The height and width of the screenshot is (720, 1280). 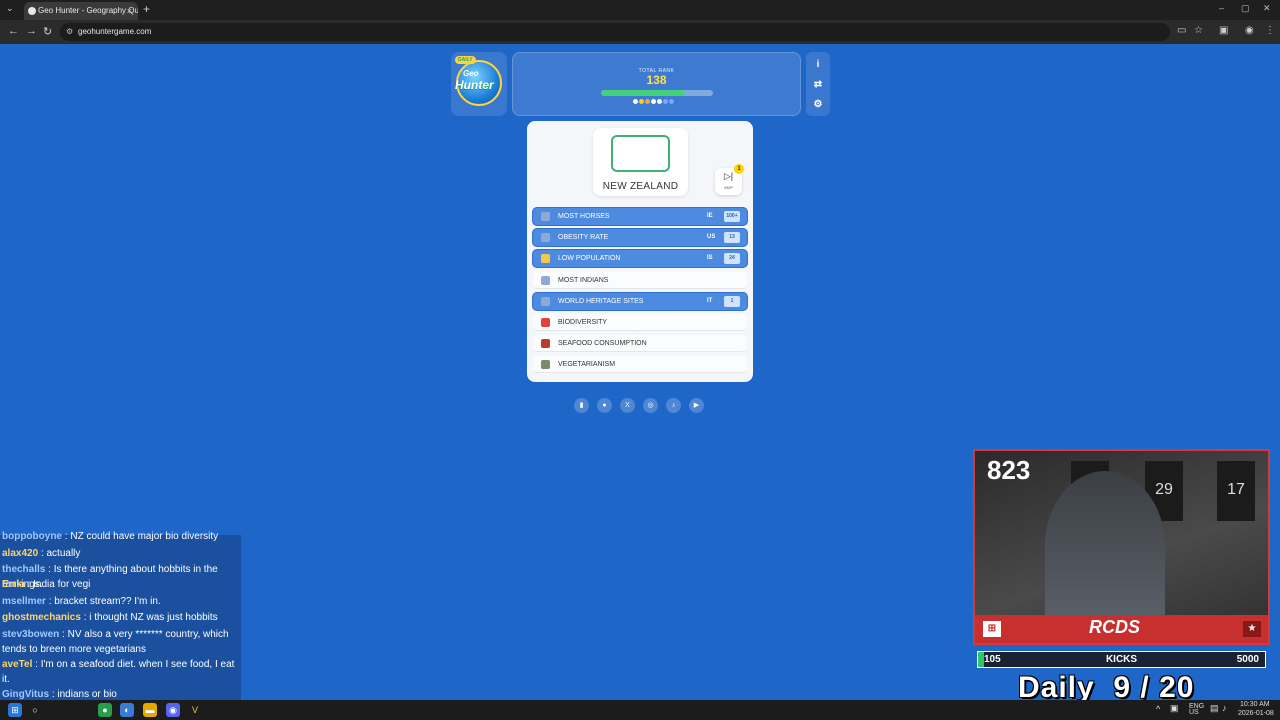 I want to click on category-row: LOW POPULATION IS 24, so click(x=640, y=259).